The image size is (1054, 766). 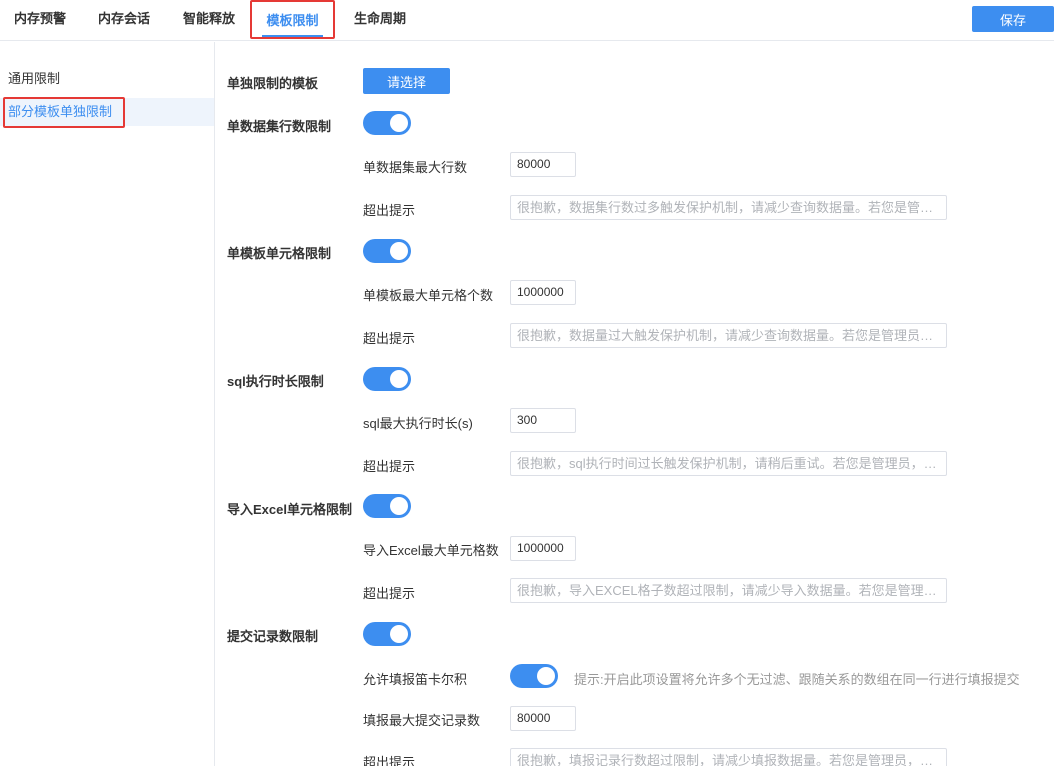 I want to click on sql-max-duration-label: sql最大执行时长(s), so click(x=418, y=423).